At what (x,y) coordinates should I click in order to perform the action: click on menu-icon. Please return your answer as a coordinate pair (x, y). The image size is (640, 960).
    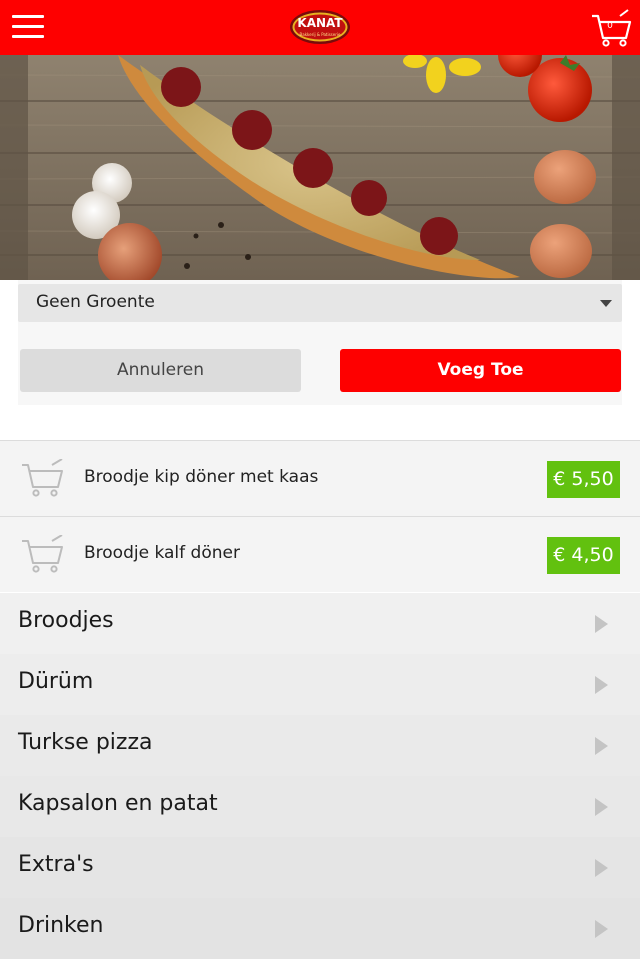
    Looking at the image, I should click on (28, 27).